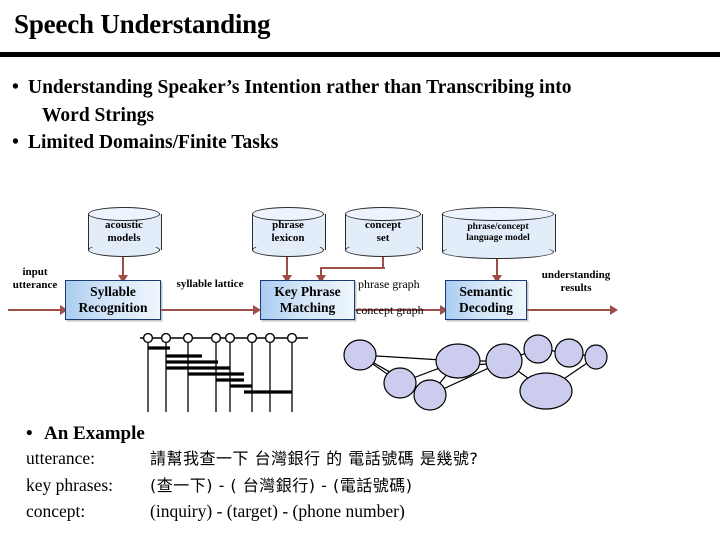 This screenshot has width=720, height=540. I want to click on title-divider, so click(360, 54).